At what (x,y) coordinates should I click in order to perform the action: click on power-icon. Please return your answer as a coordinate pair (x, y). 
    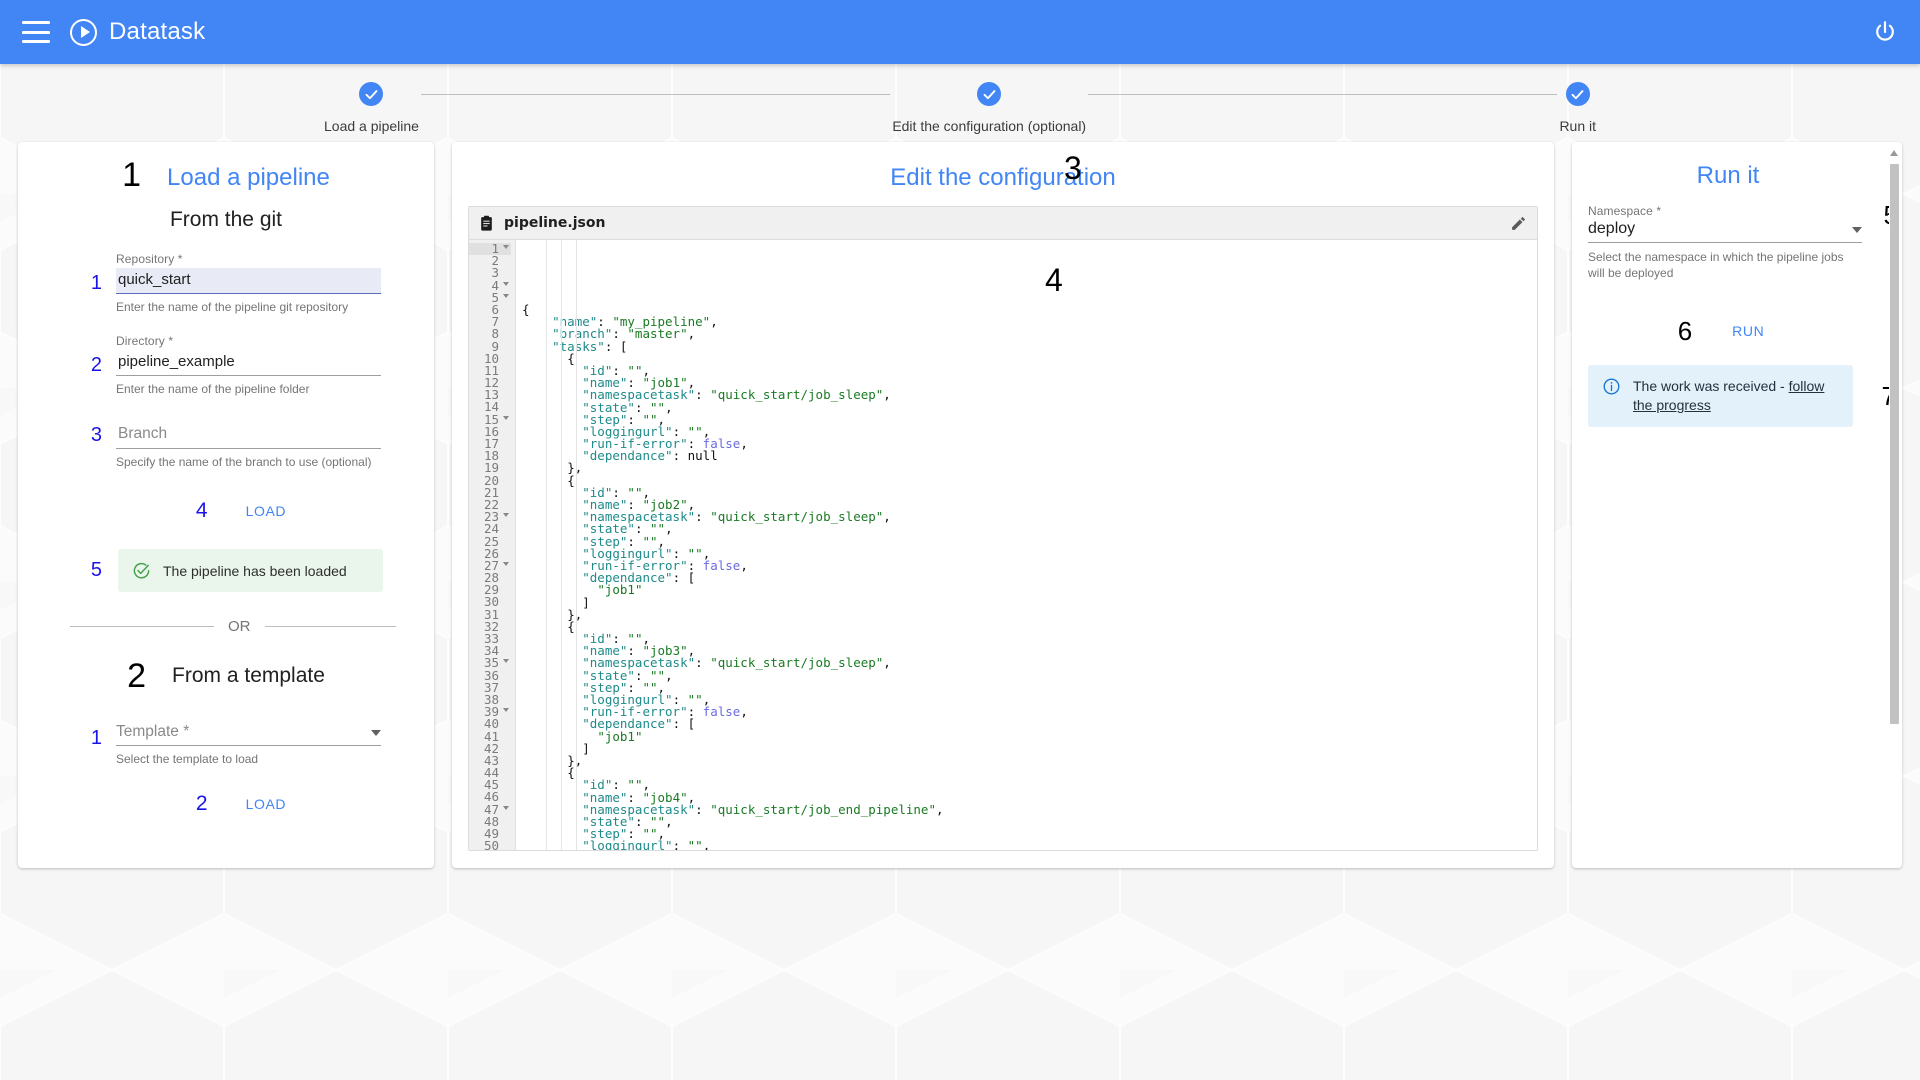
    Looking at the image, I should click on (1885, 32).